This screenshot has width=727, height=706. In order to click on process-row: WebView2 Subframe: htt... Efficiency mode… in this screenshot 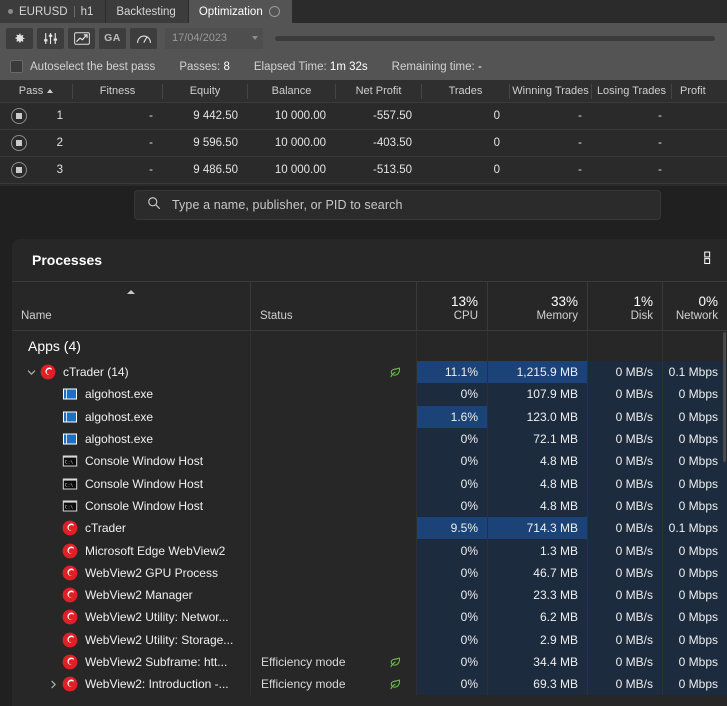, I will do `click(369, 662)`.